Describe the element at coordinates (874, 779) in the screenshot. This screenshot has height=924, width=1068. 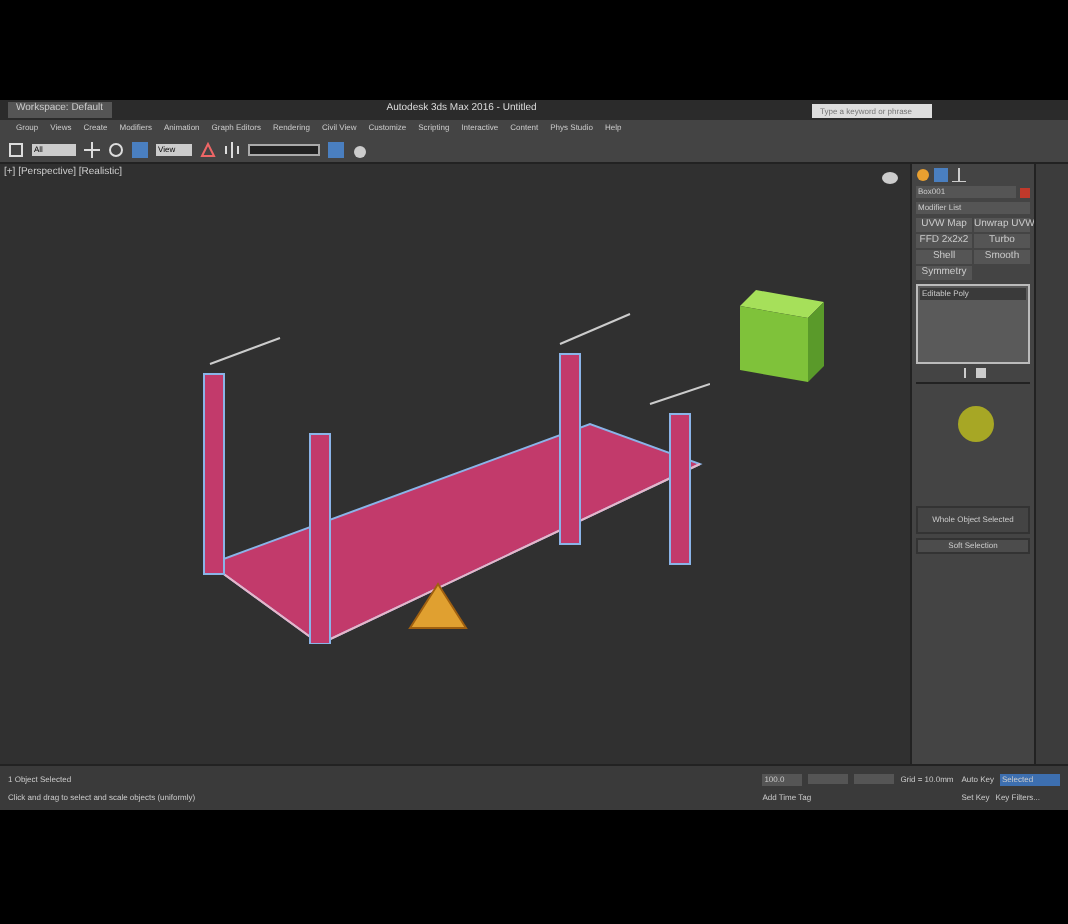
I see `z-coordinate-field` at that location.